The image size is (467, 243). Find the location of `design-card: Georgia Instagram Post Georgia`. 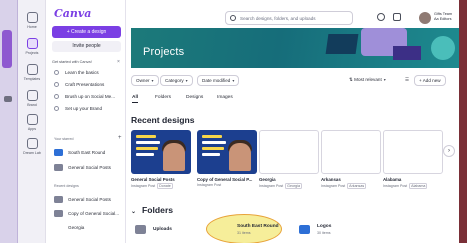

design-card: Georgia Instagram Post Georgia is located at coordinates (289, 159).